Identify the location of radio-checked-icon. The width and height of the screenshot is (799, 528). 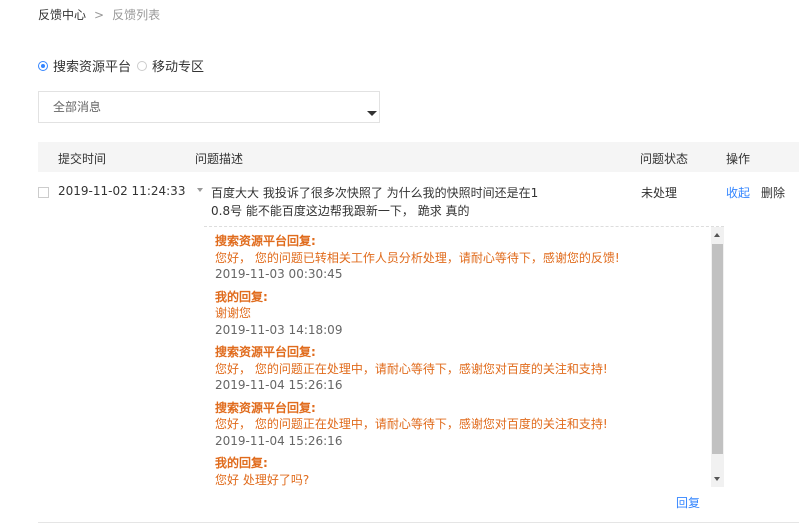
(43, 65).